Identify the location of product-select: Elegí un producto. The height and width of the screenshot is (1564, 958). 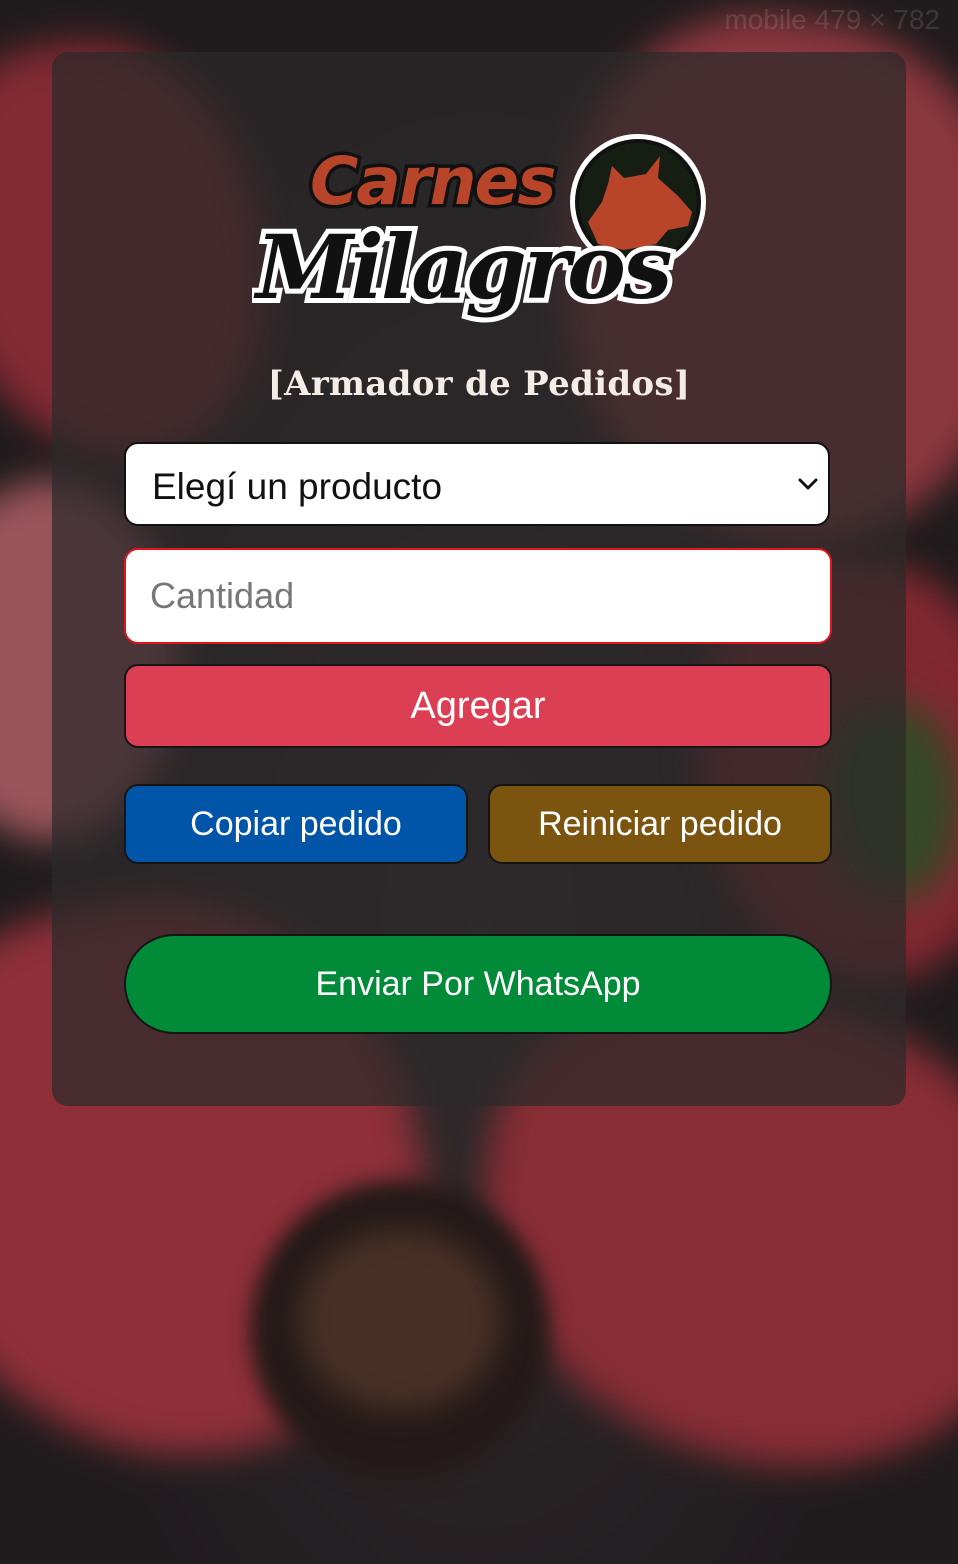
(477, 484).